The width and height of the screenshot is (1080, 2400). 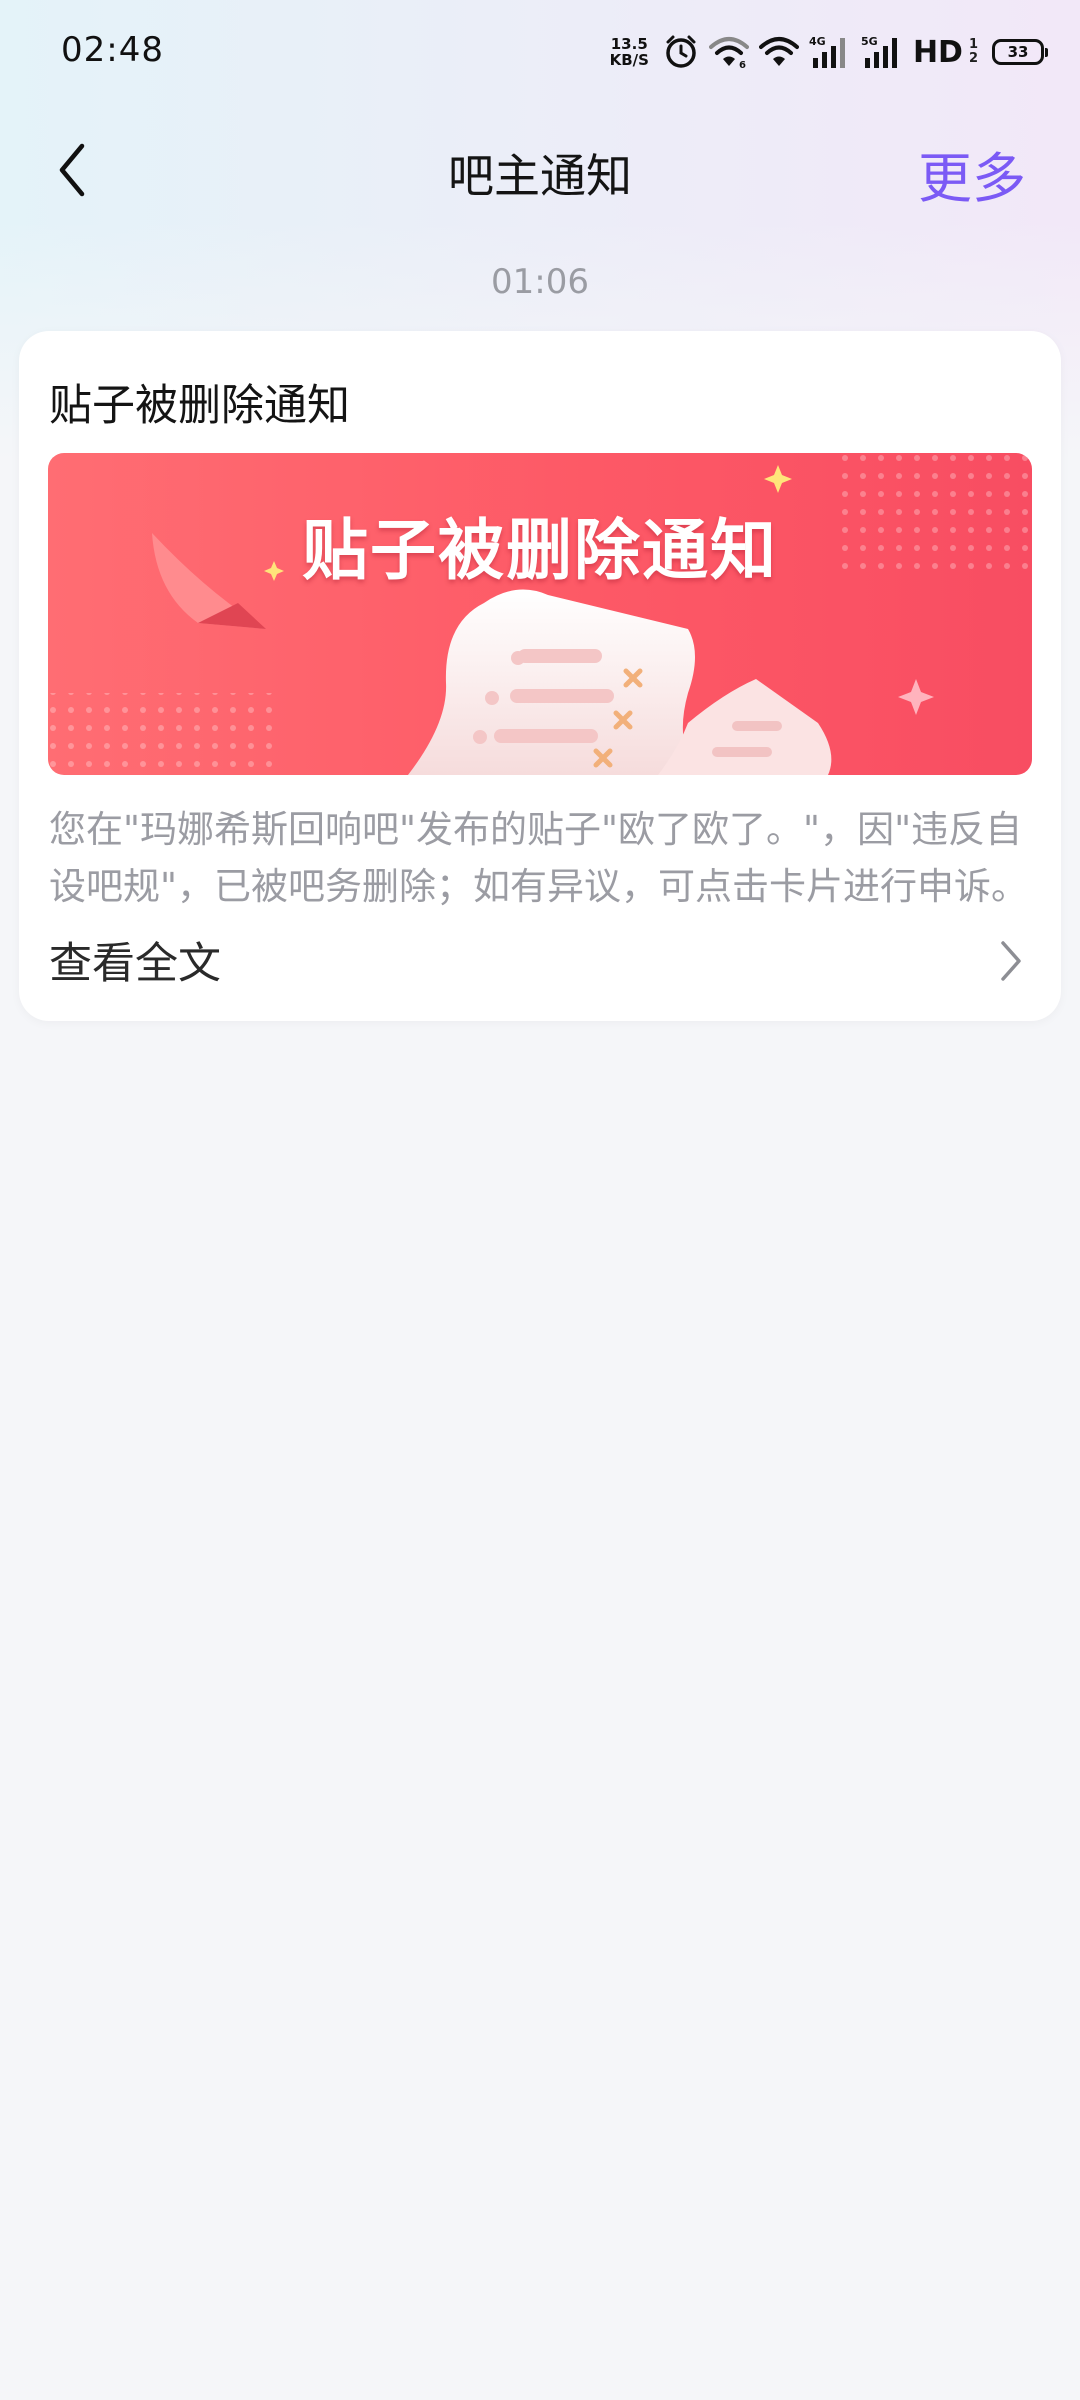 I want to click on nav-bar: 吧主通知 更多, so click(x=540, y=170).